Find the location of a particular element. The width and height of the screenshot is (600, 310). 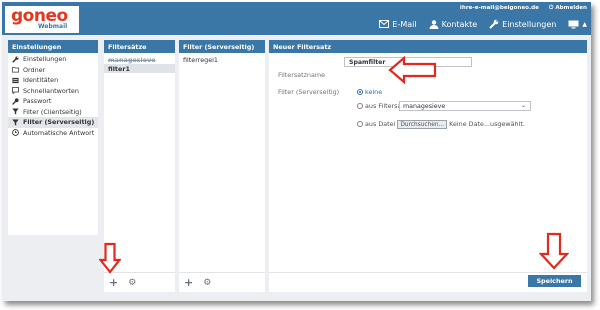

nav-settings: Einstellungen is located at coordinates (522, 24).